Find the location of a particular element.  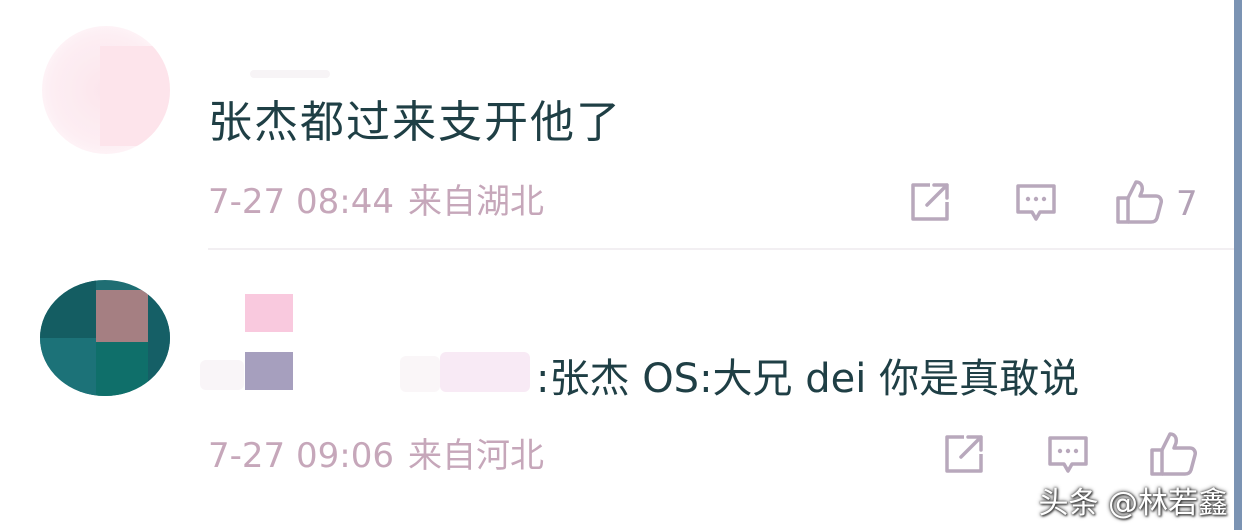

comment-location: 来自湖北 is located at coordinates (475, 202).